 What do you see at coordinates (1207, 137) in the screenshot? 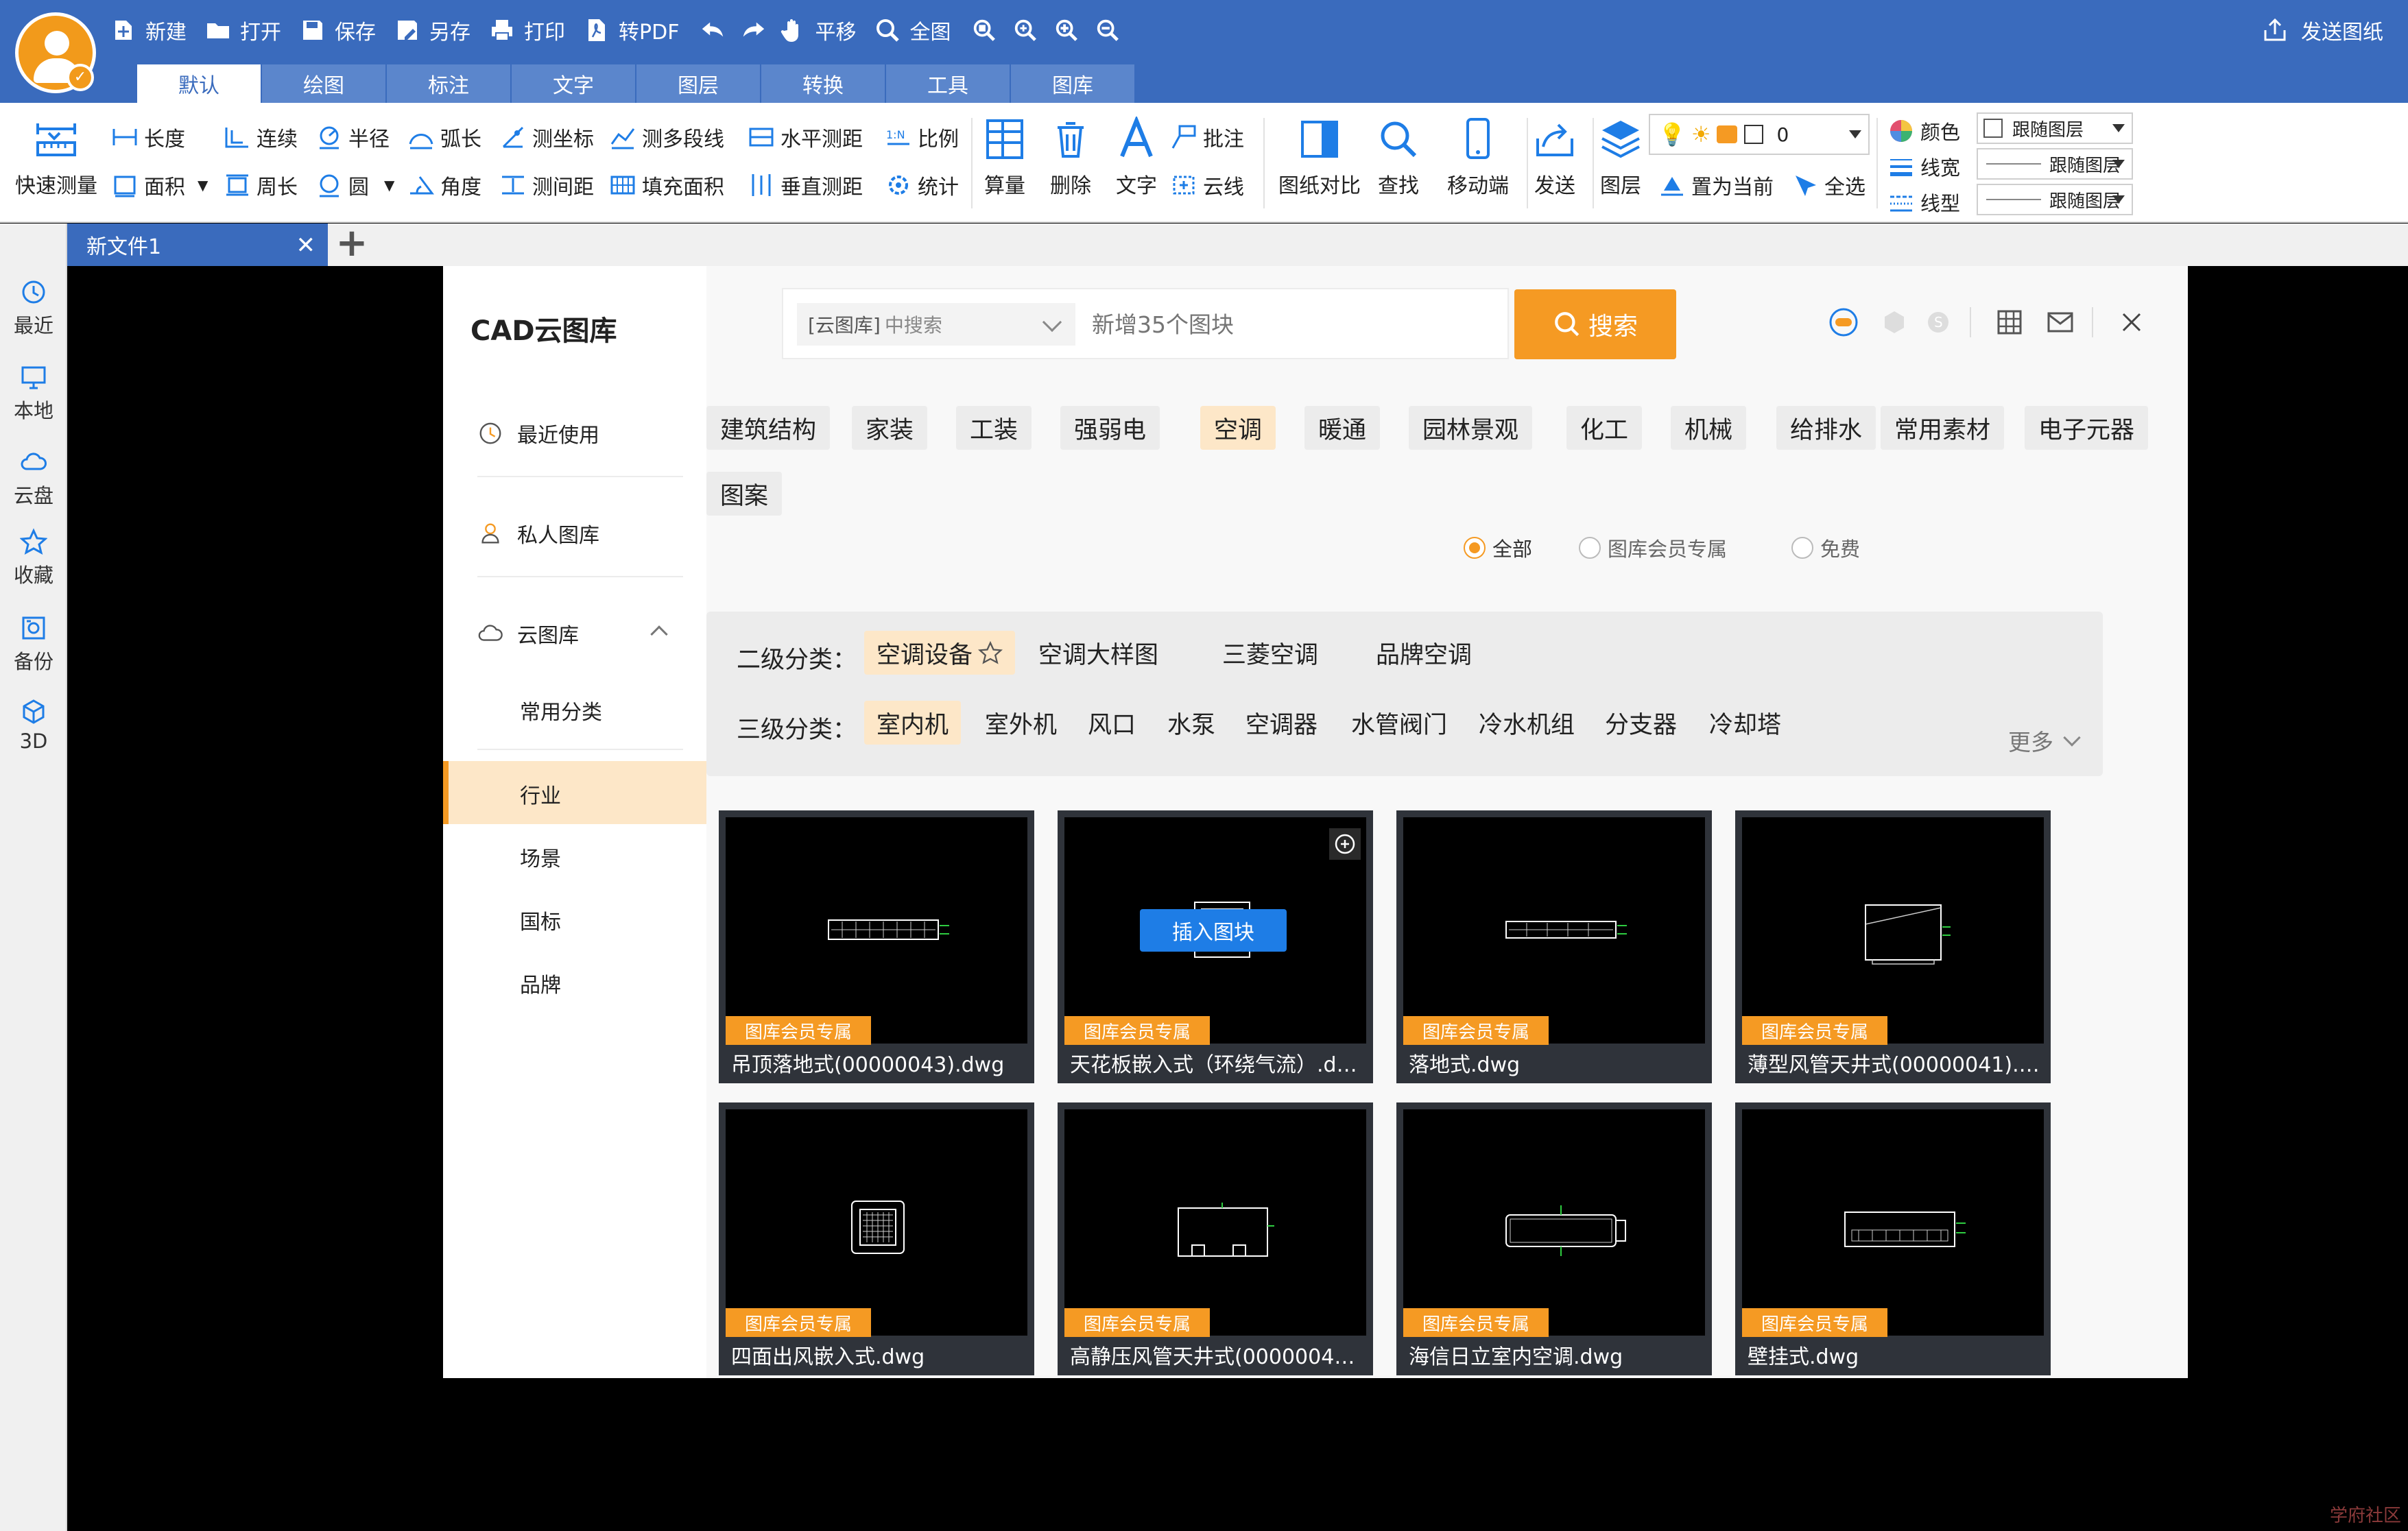
I see `annotate-button: 批注` at bounding box center [1207, 137].